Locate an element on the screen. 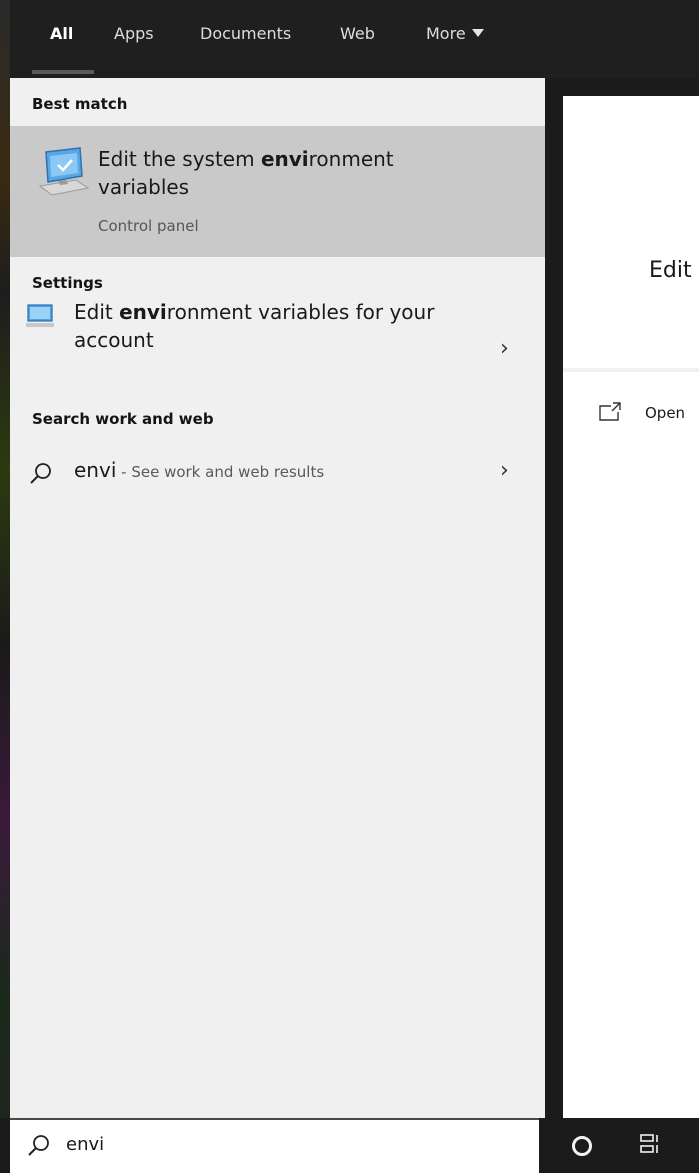 This screenshot has width=699, height=1173. open-label: Open is located at coordinates (665, 413).